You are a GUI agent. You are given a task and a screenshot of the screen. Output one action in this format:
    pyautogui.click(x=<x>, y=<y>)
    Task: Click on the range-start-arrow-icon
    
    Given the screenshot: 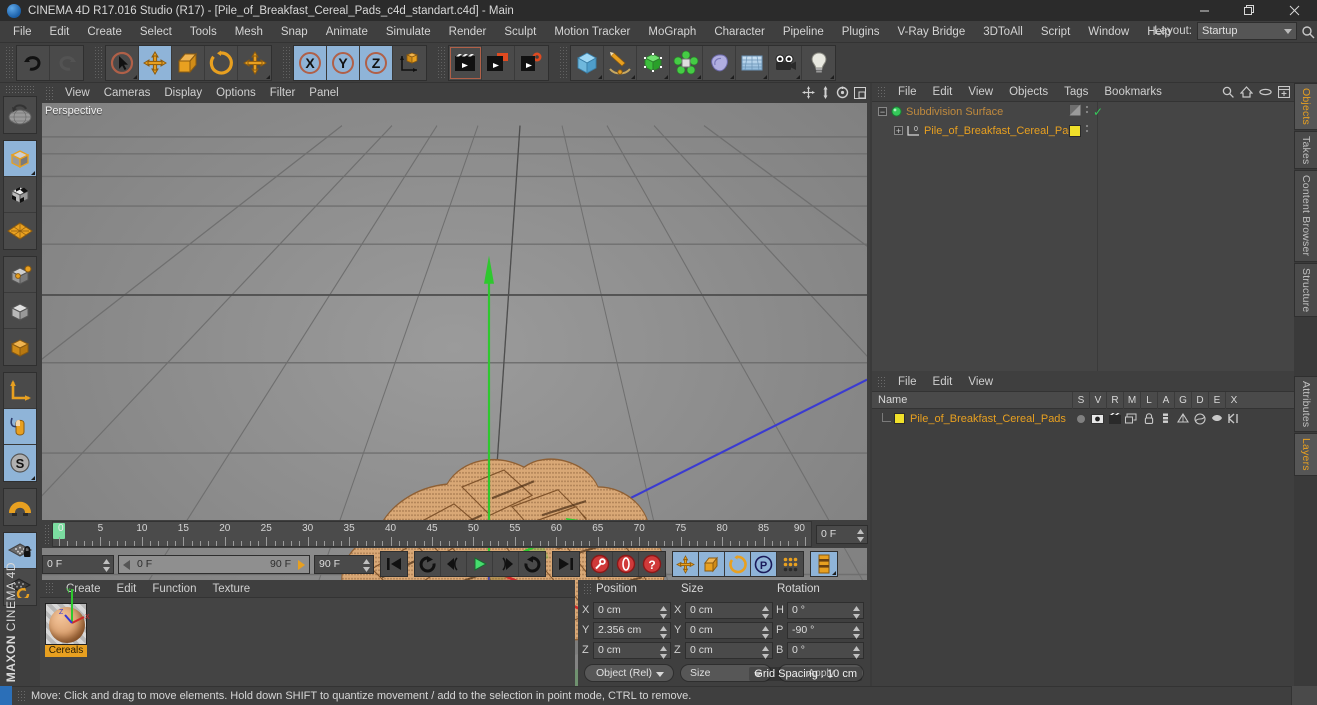 What is the action you would take?
    pyautogui.click(x=127, y=566)
    